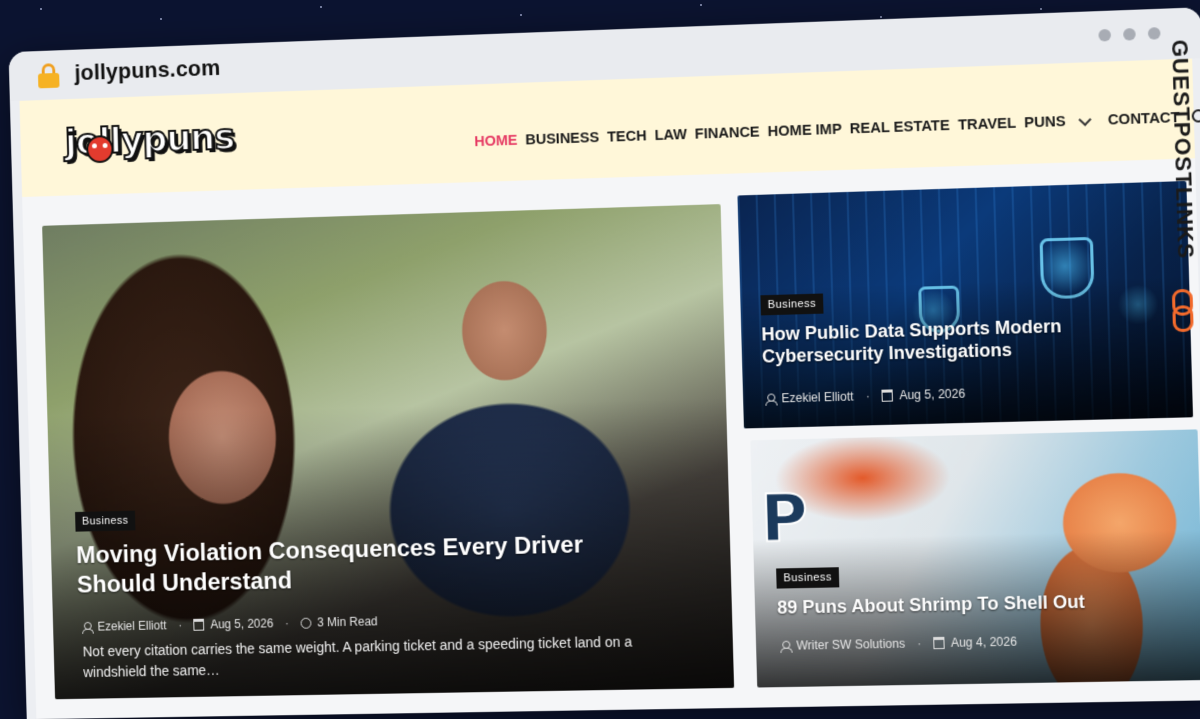 Image resolution: width=1200 pixels, height=719 pixels. I want to click on site-logo: jollypuns, so click(149, 145).